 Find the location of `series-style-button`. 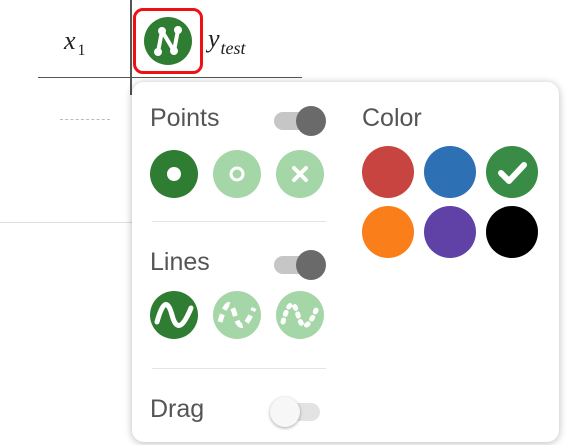

series-style-button is located at coordinates (168, 41).